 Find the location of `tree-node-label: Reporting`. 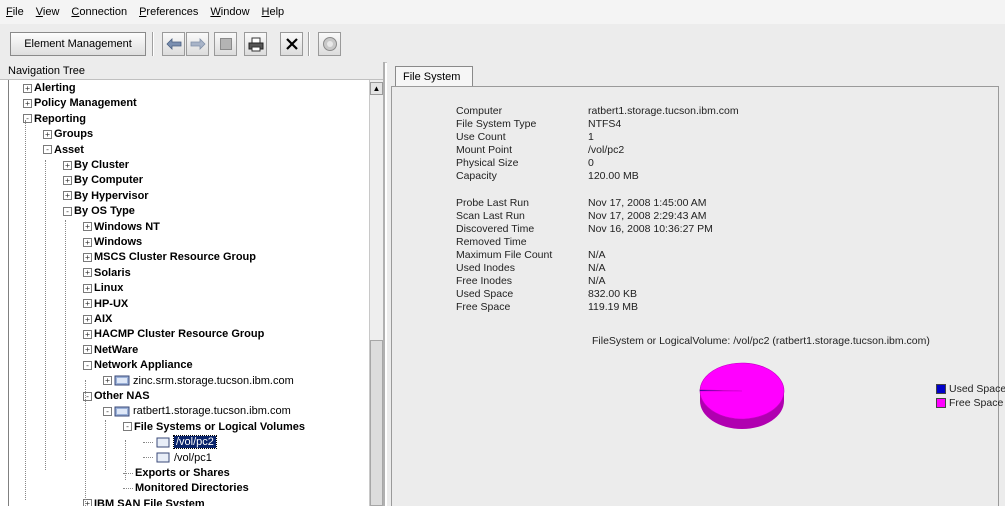

tree-node-label: Reporting is located at coordinates (60, 118).